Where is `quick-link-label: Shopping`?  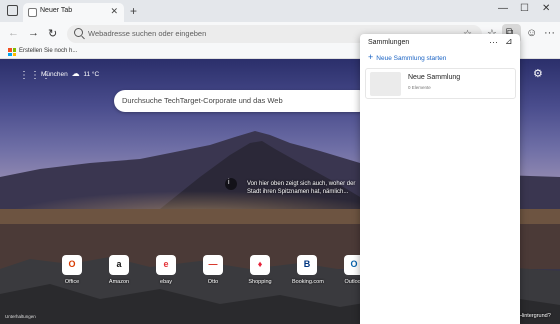 quick-link-label: Shopping is located at coordinates (260, 282).